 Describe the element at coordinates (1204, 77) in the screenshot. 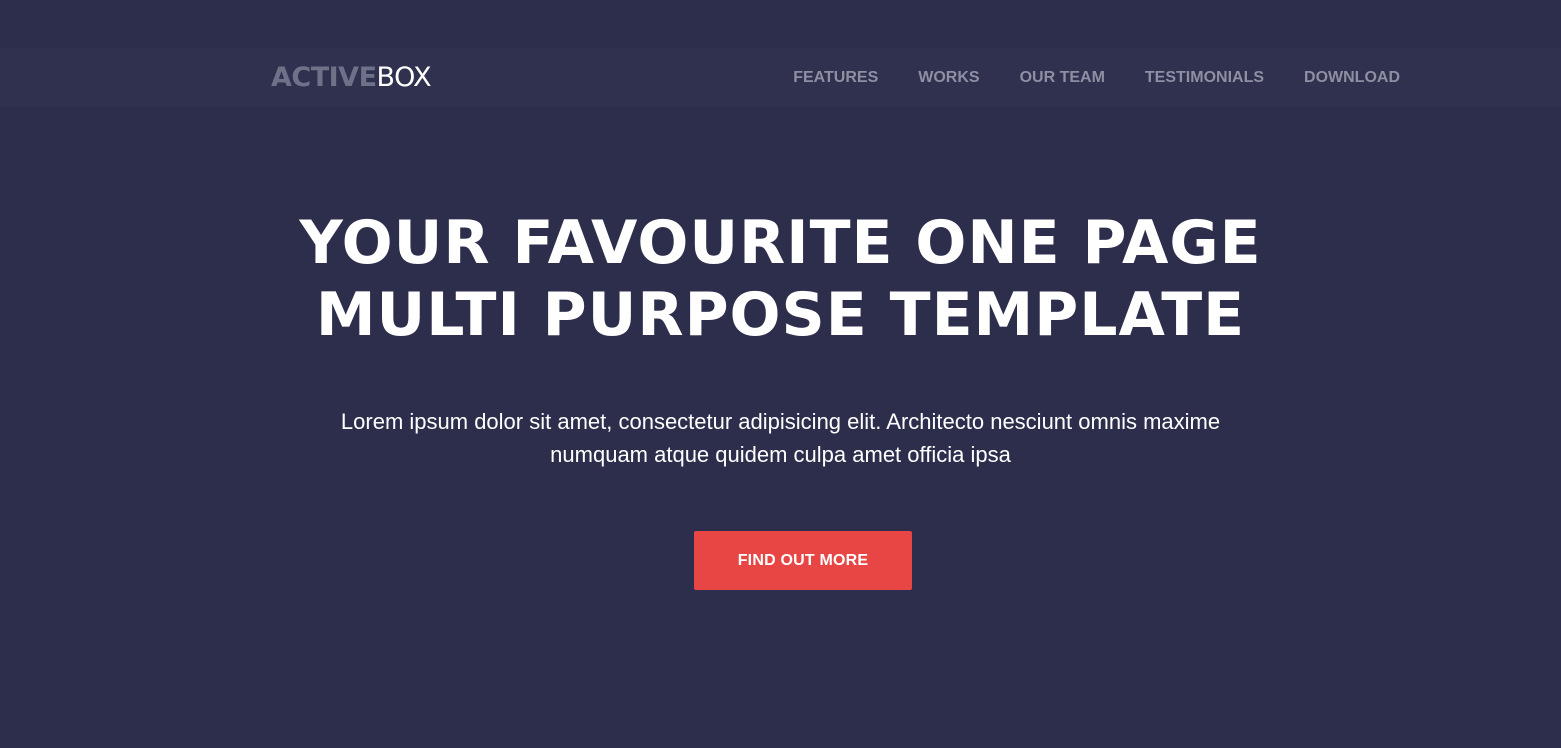

I see `nav-item-testimonials: TESTIMONIALS` at that location.